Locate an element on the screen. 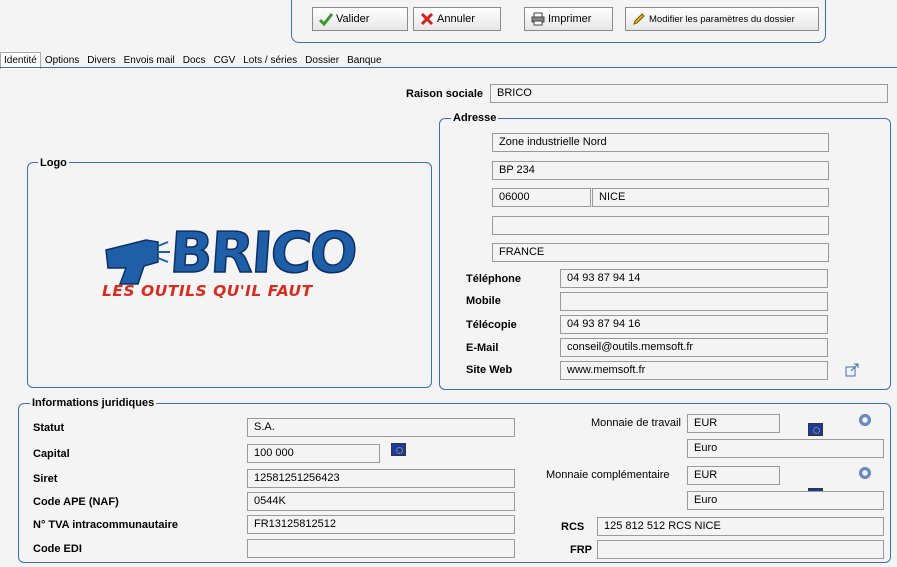  website-field: www.memsoft.fr is located at coordinates (694, 370).